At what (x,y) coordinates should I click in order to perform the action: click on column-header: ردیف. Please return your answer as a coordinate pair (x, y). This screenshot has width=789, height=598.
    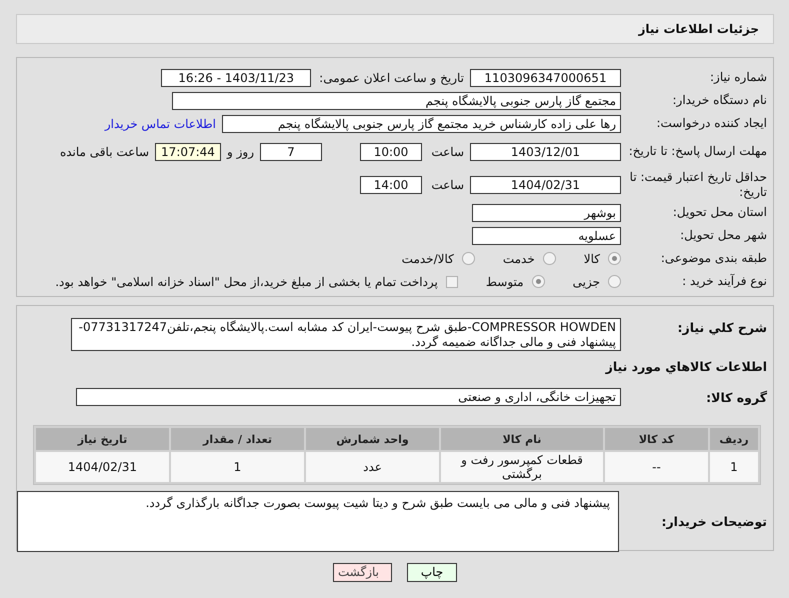
    Looking at the image, I should click on (734, 439).